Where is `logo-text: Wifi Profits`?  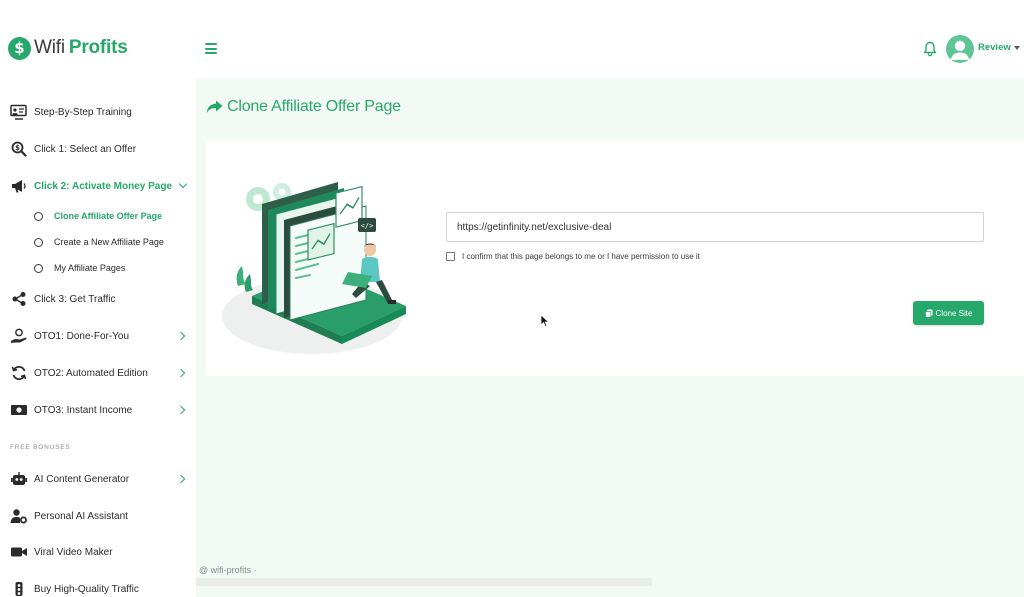
logo-text: Wifi Profits is located at coordinates (81, 48).